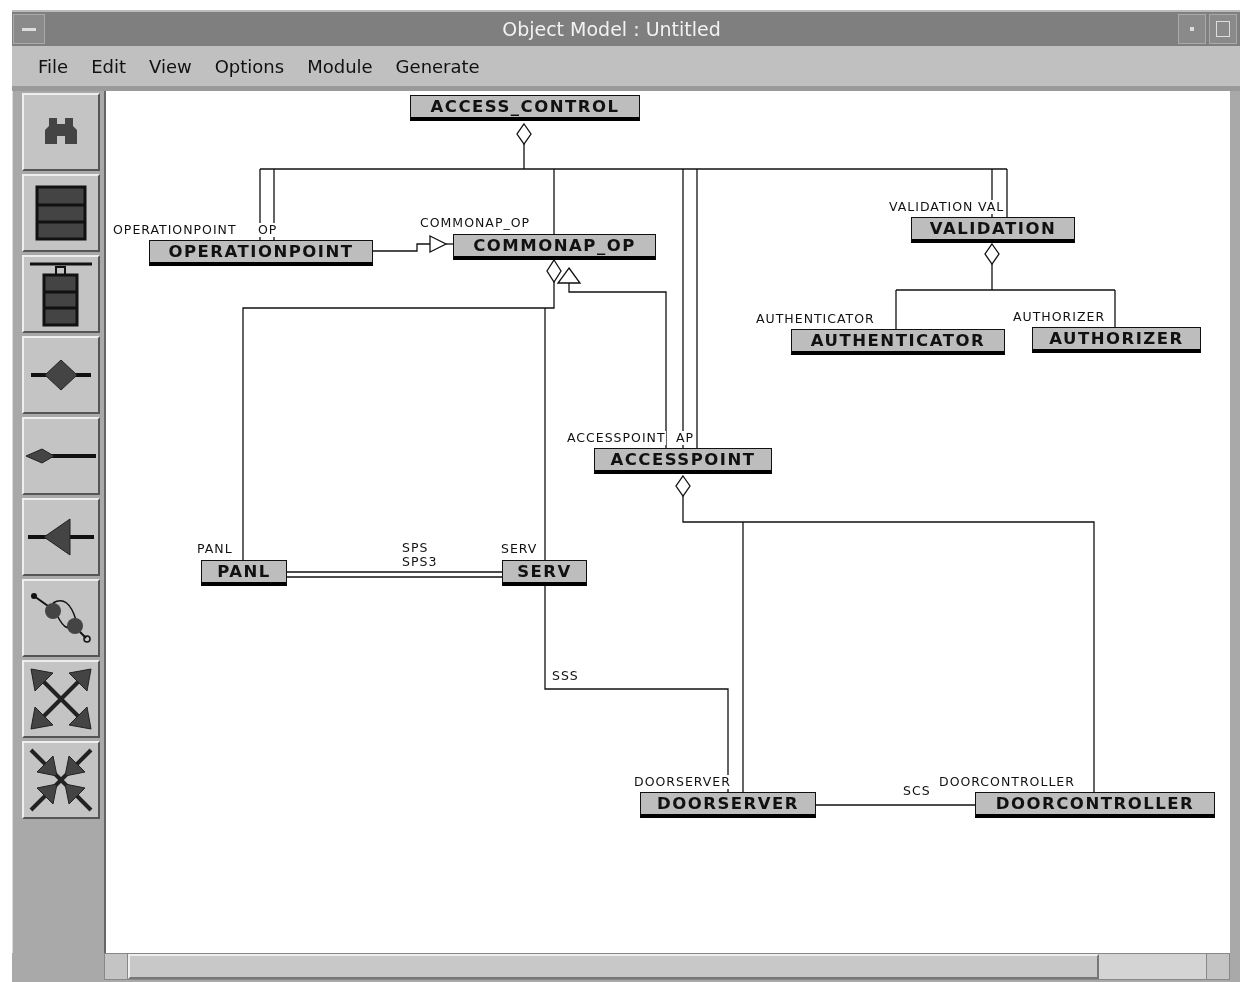  Describe the element at coordinates (170, 66) in the screenshot. I see `menu-item: View` at that location.